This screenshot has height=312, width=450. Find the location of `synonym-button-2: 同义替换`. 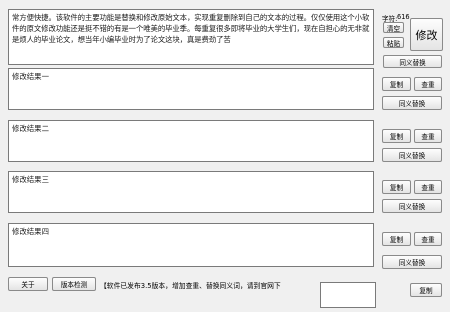

synonym-button-2: 同义替换 is located at coordinates (412, 155).